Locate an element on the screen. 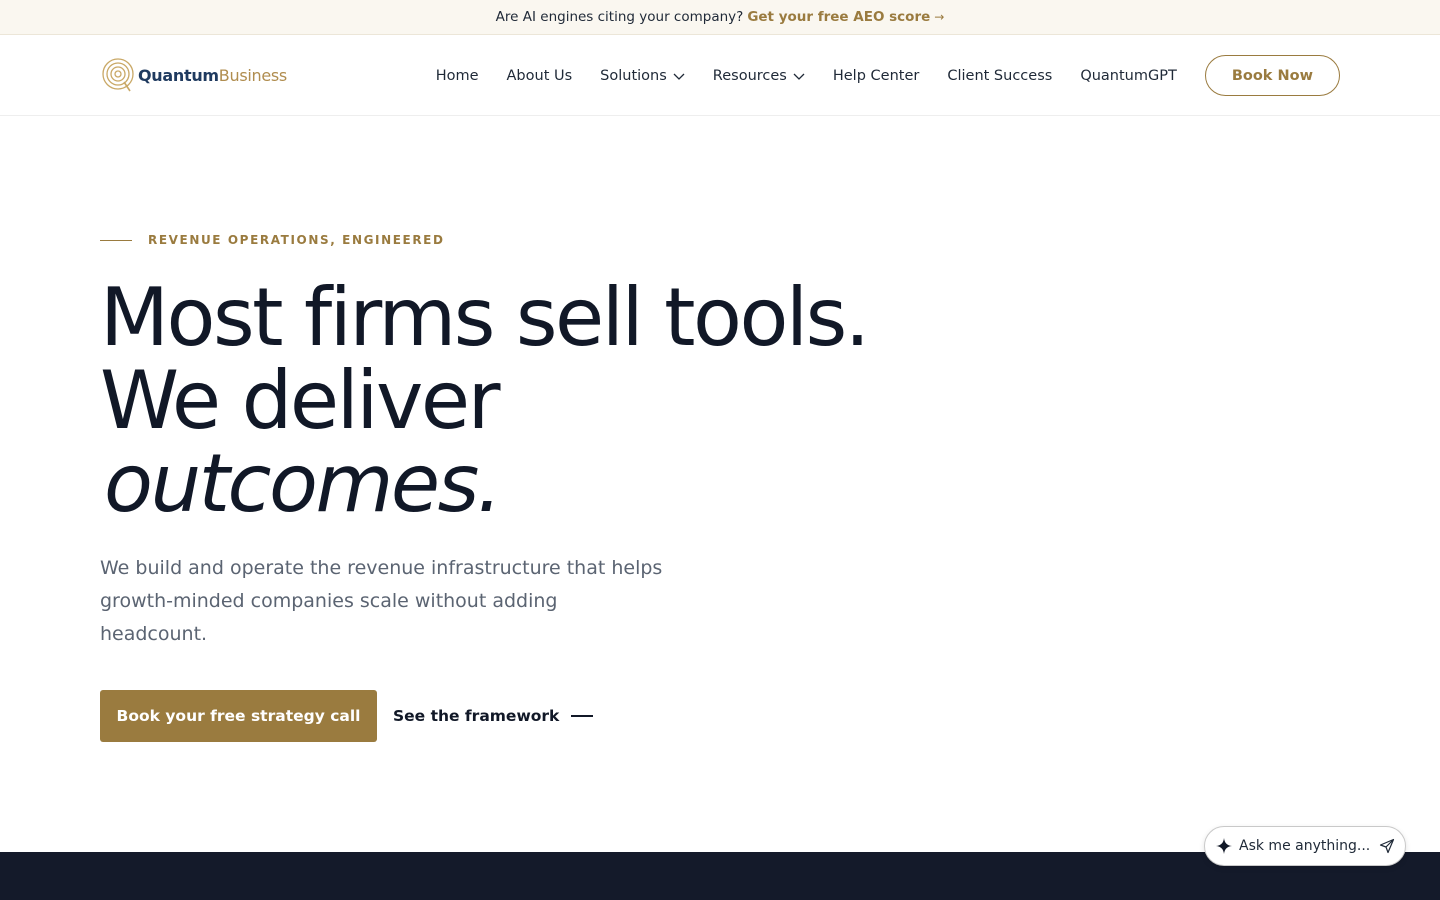 The image size is (1440, 900). nav-item-resources: Resources is located at coordinates (759, 76).